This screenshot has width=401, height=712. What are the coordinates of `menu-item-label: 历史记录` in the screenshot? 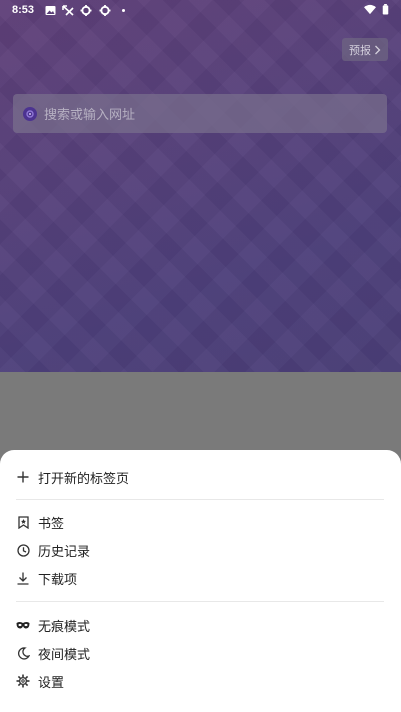 It's located at (64, 552).